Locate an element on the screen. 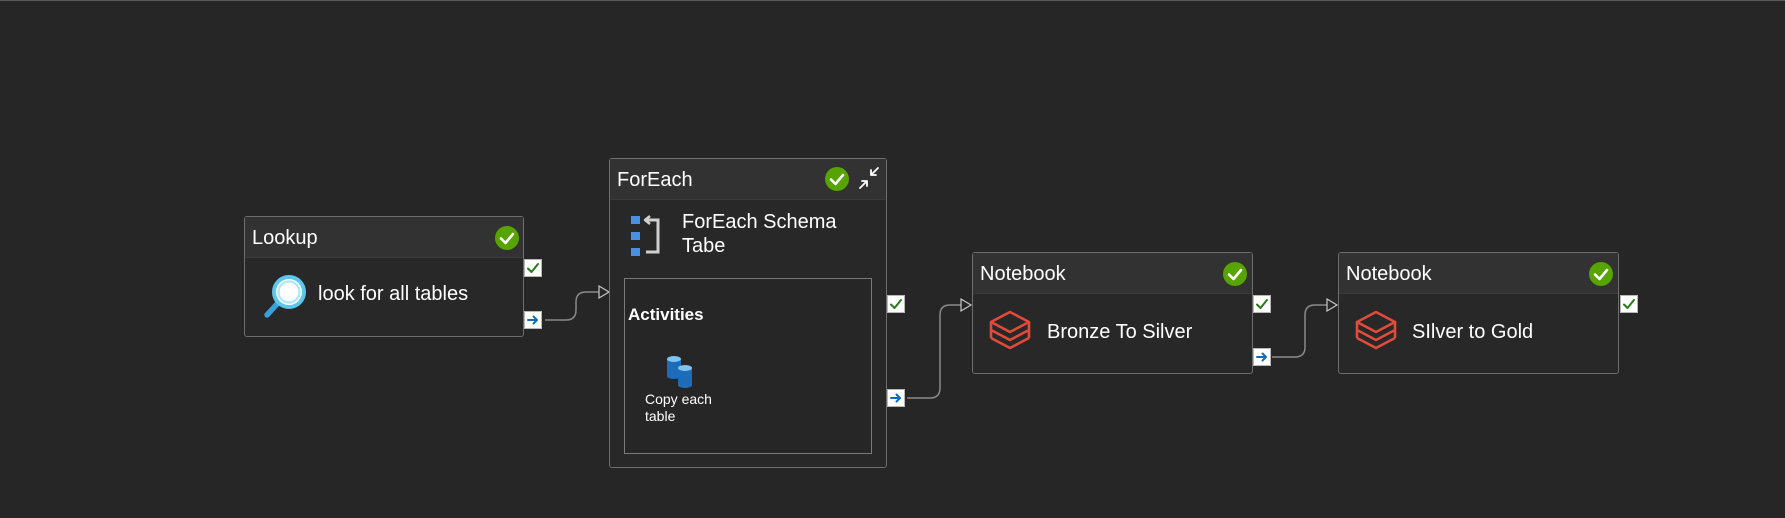 Image resolution: width=1785 pixels, height=518 pixels. activity-name: Bronze To Silver is located at coordinates (1120, 332).